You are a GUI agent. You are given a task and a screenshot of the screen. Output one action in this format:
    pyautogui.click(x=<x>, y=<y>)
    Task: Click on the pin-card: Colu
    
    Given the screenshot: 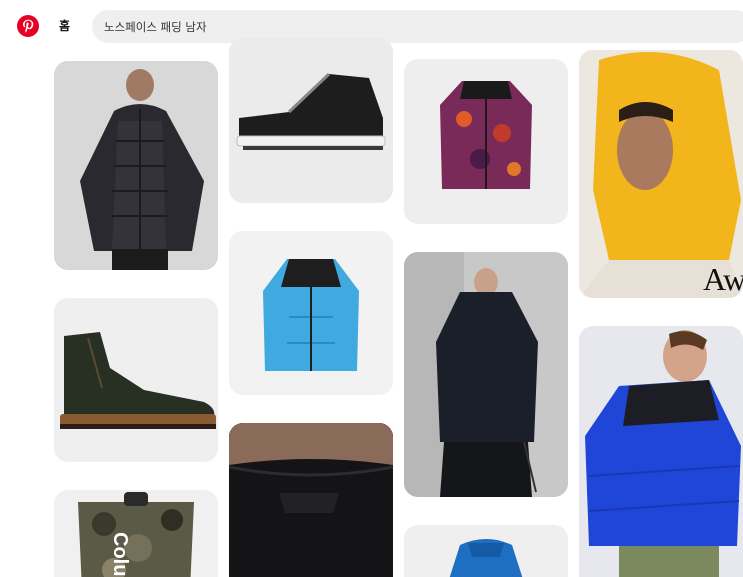 What is the action you would take?
    pyautogui.click(x=136, y=533)
    